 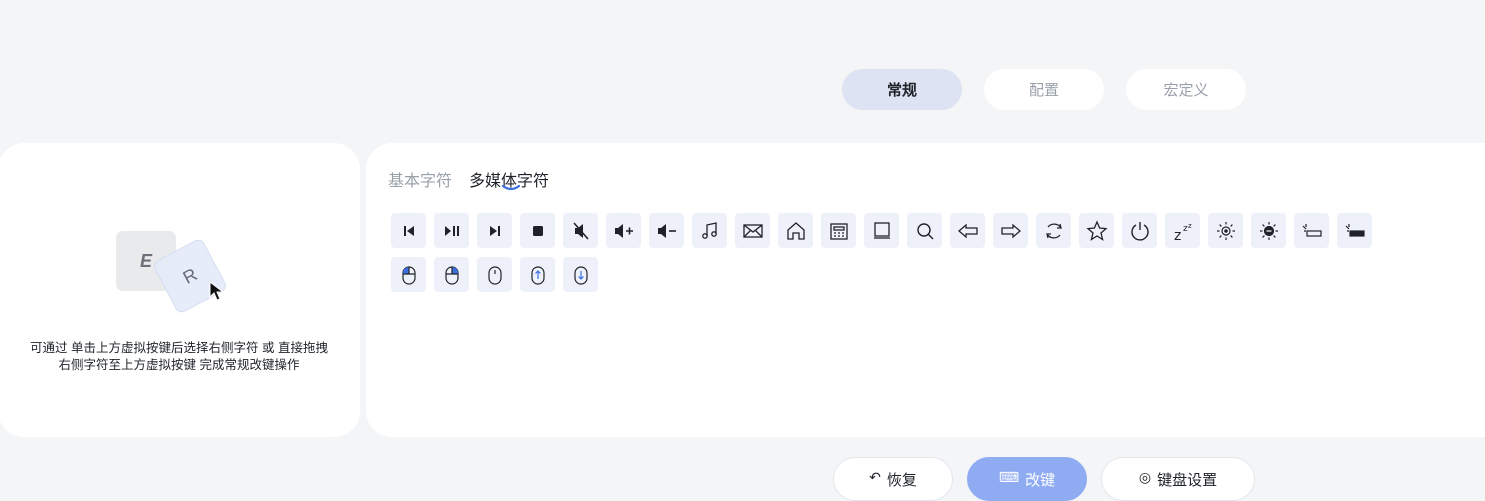 What do you see at coordinates (408, 274) in the screenshot?
I see `mouse-left-click-icon` at bounding box center [408, 274].